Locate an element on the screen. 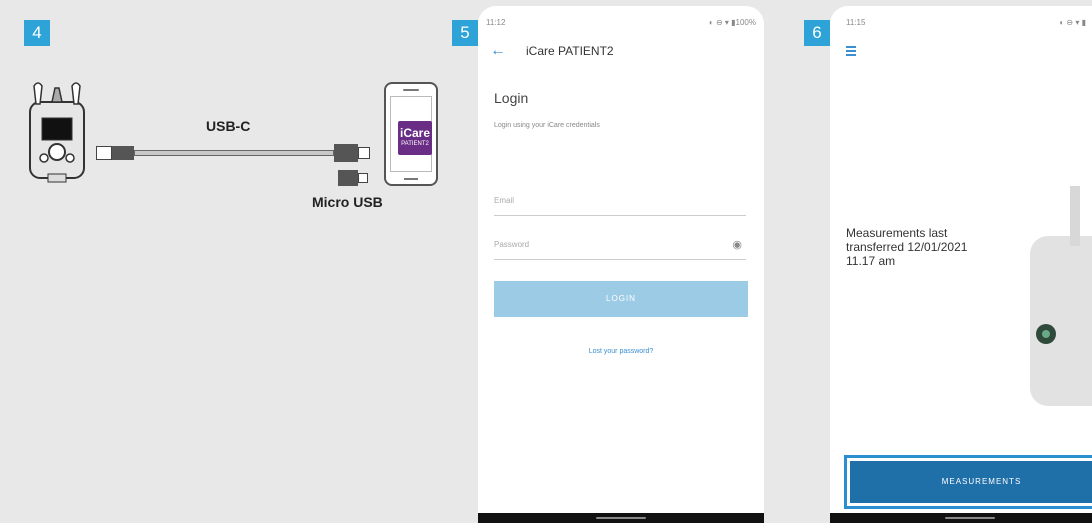  password-placeholder: Password is located at coordinates (512, 244).